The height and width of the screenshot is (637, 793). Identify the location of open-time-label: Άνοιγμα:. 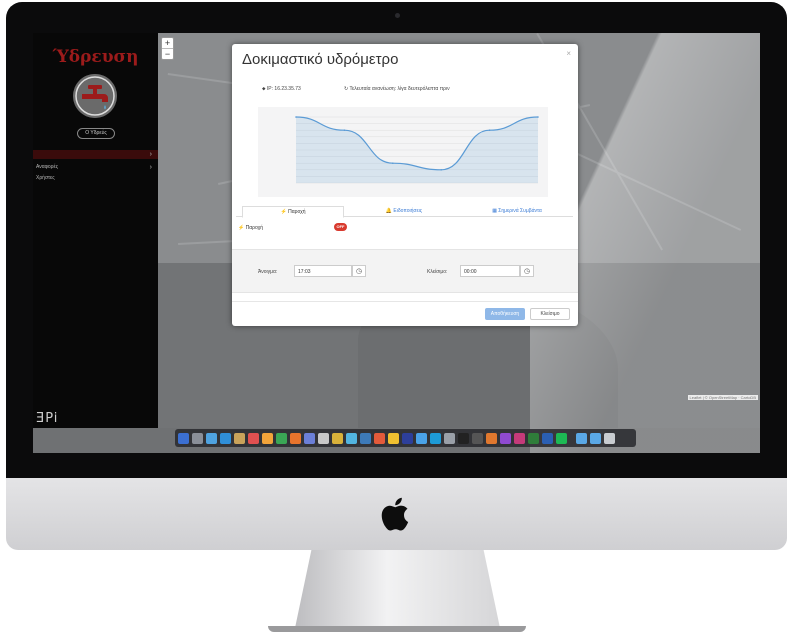
(268, 272).